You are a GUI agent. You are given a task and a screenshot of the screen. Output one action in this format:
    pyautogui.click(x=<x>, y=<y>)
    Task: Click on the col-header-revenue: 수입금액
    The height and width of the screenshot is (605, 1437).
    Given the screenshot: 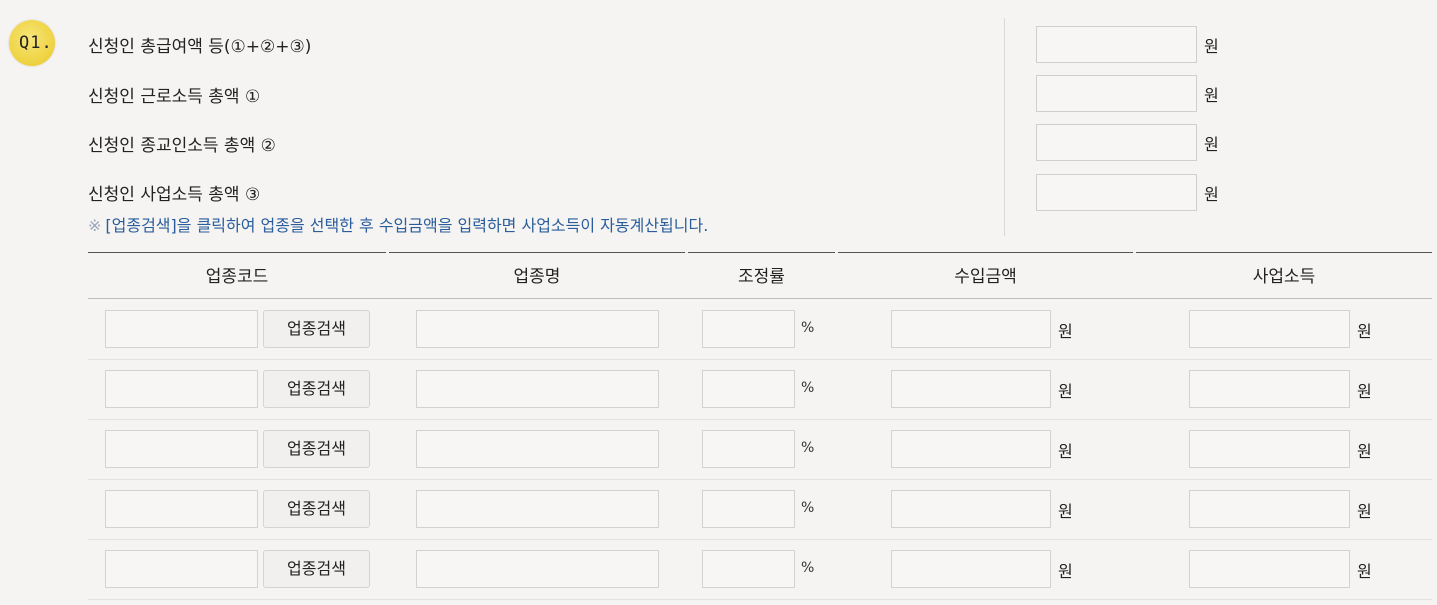 What is the action you would take?
    pyautogui.click(x=985, y=277)
    